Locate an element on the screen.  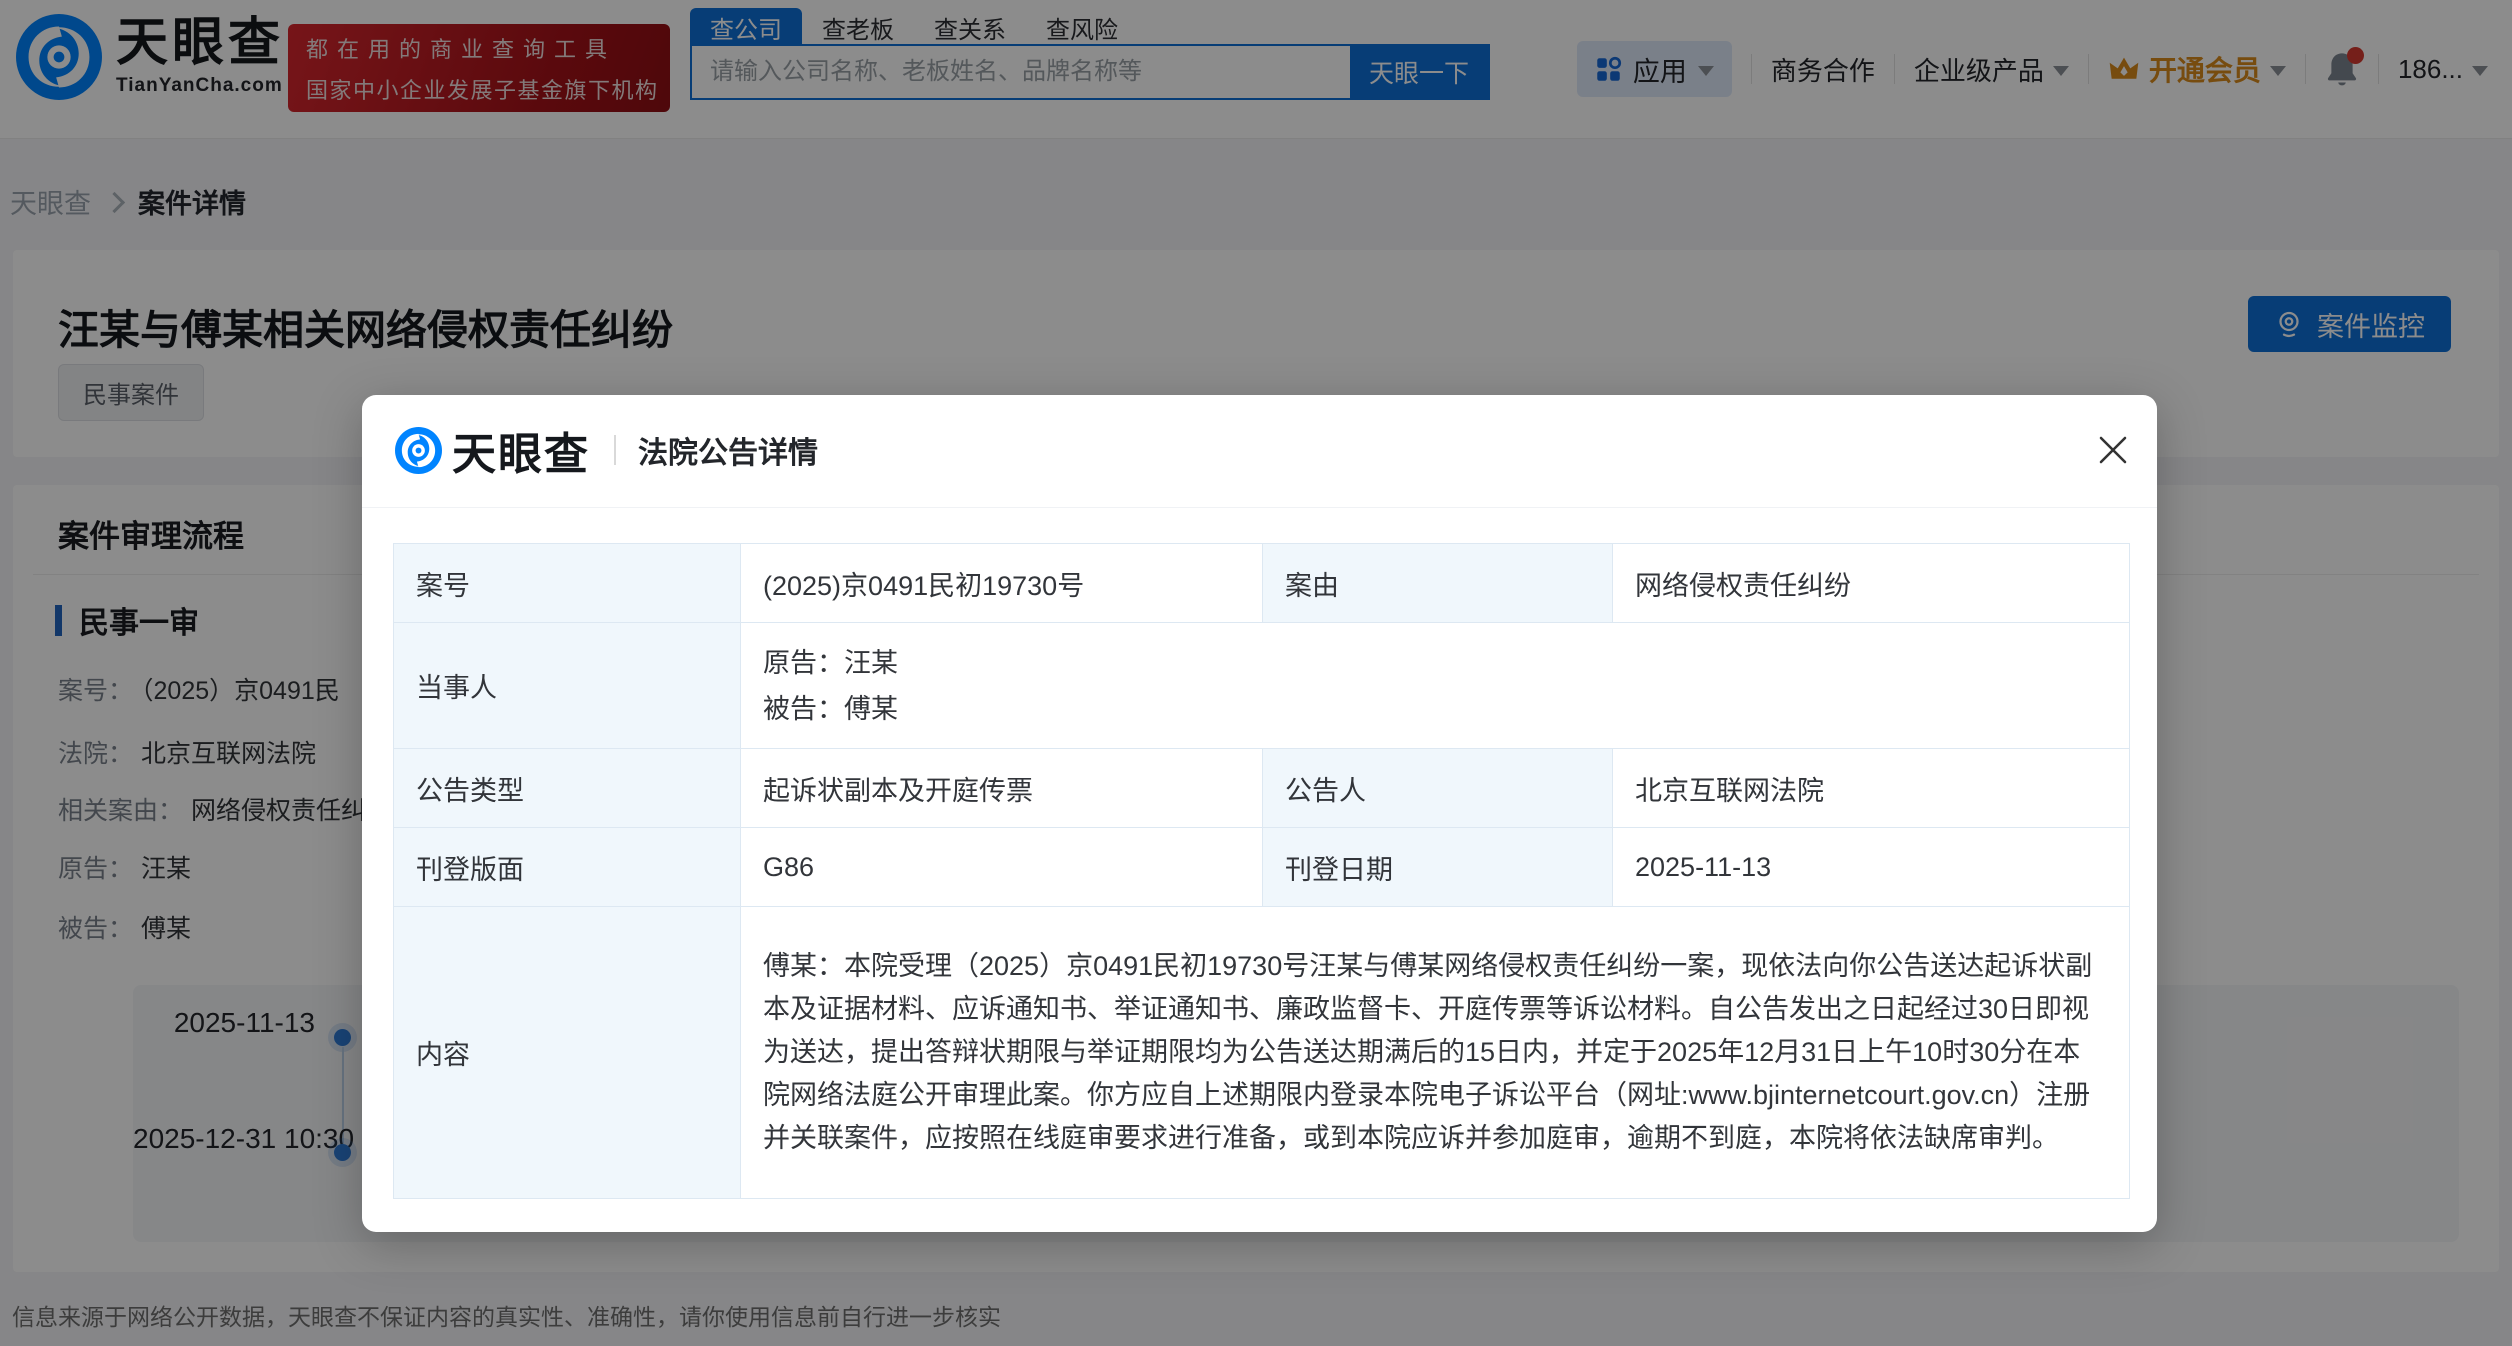
announcer-value: 北京互联网法院 is located at coordinates (1871, 788).